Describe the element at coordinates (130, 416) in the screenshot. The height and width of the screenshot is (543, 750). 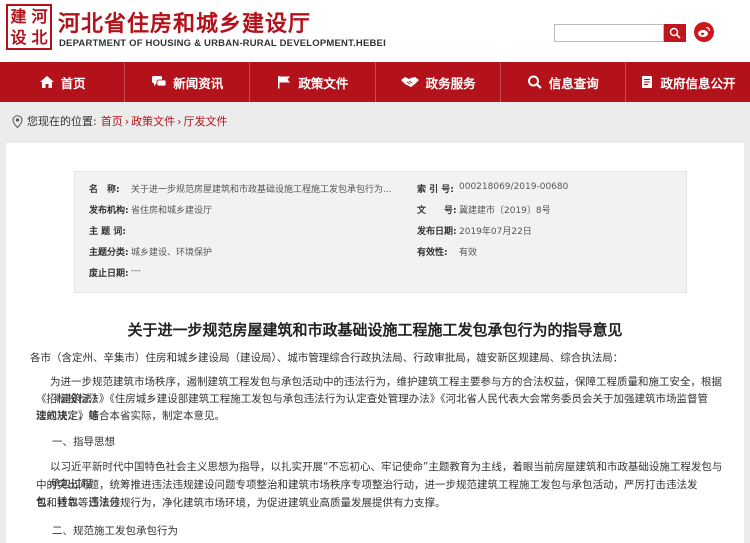
I see `paragraph-line: 法规规定，结合本省实际，制定本意见。` at that location.